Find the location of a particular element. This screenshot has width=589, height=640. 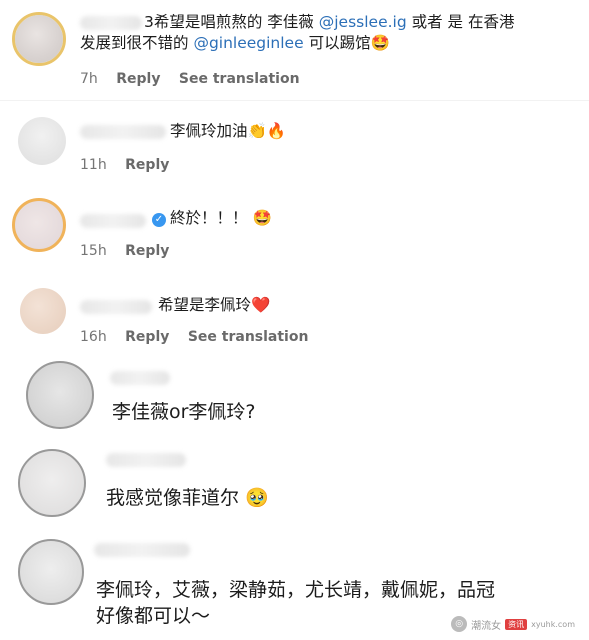

watermark: ◎ 潮流女 资讯 xyuhk.com is located at coordinates (513, 624).